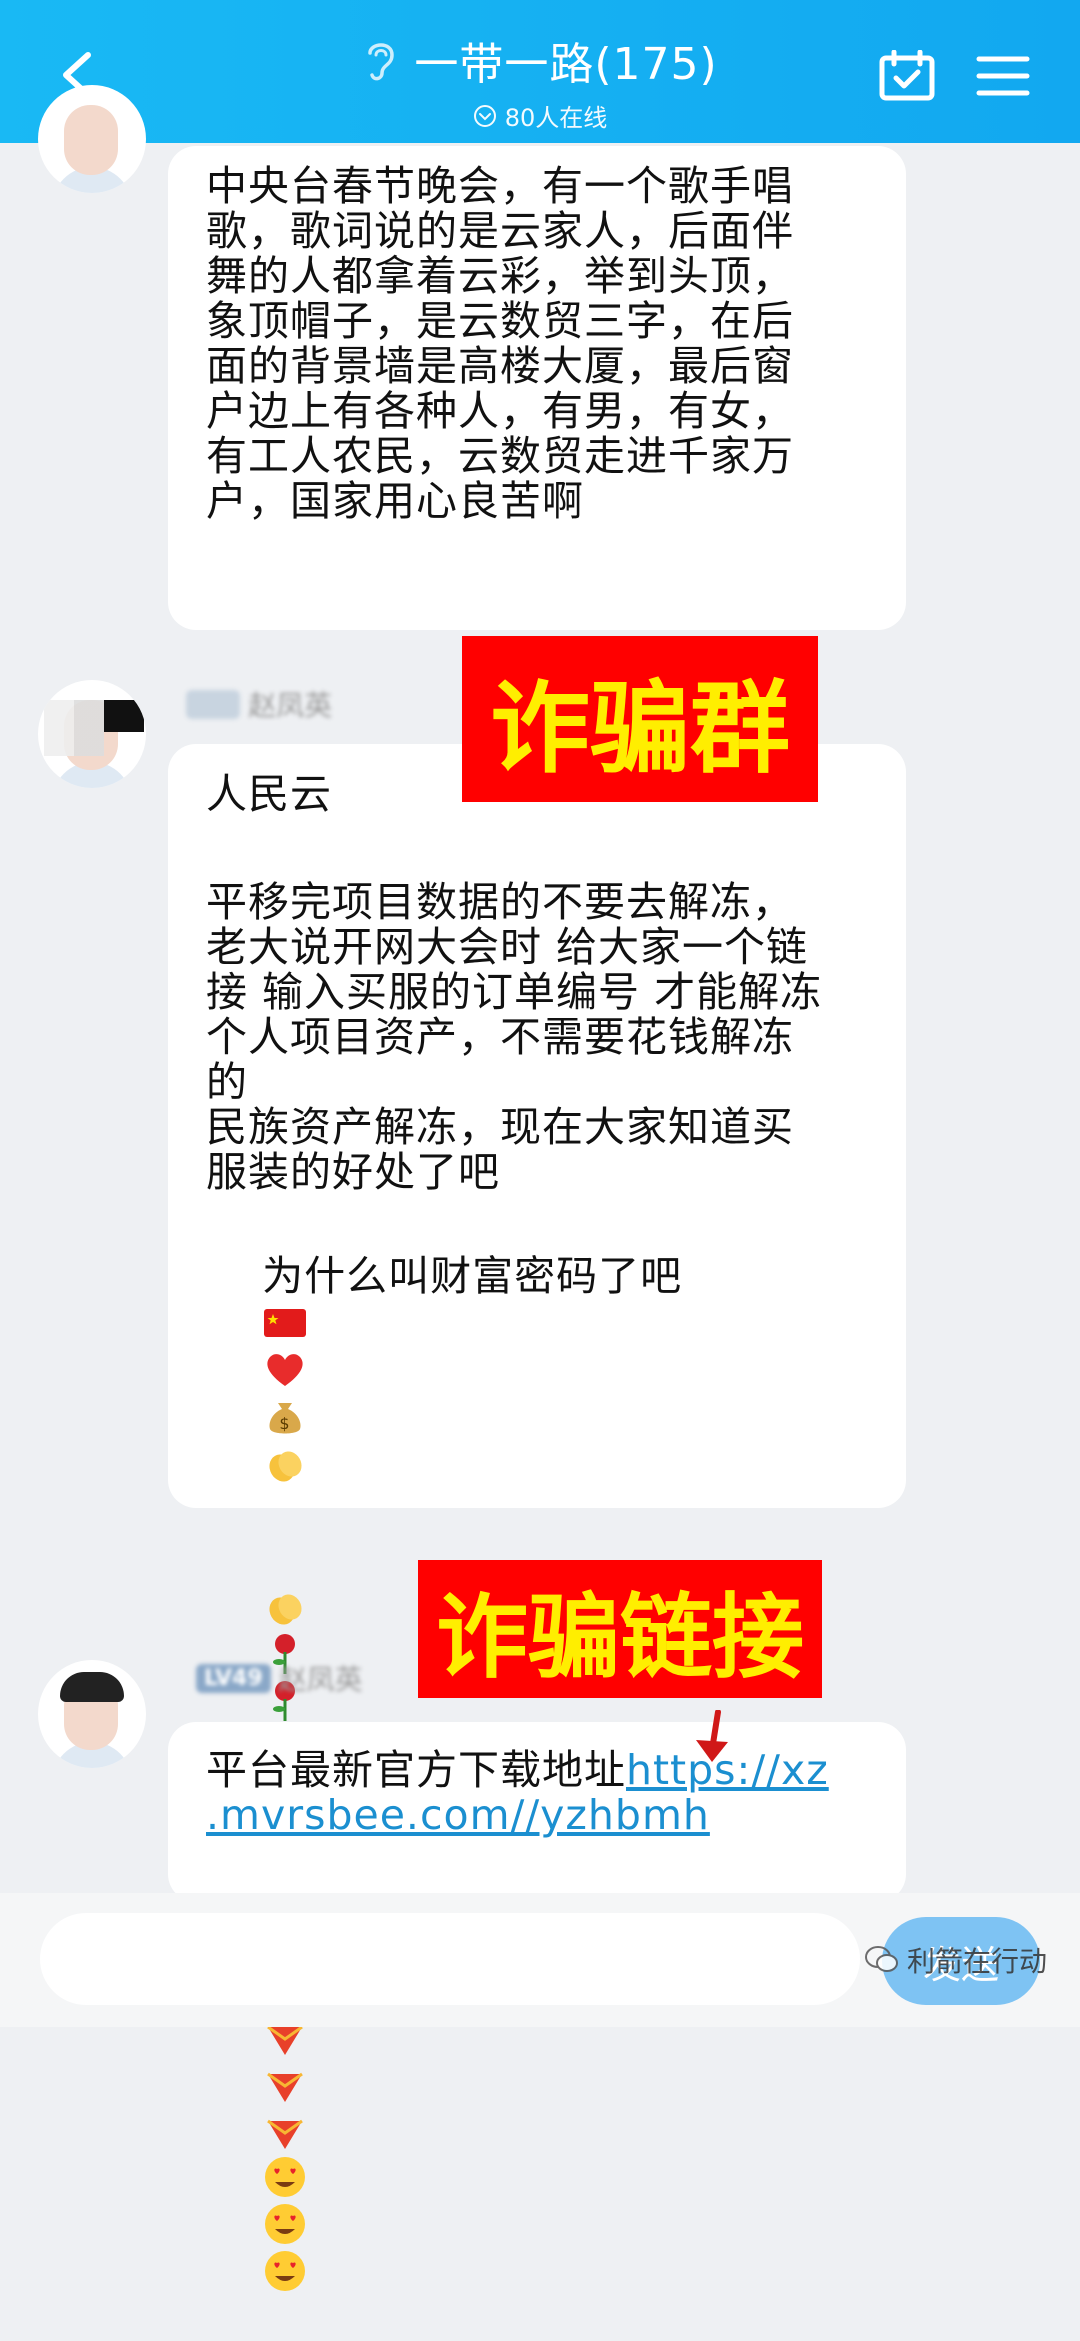 The height and width of the screenshot is (2341, 1080). I want to click on message-line, so click(540, 839).